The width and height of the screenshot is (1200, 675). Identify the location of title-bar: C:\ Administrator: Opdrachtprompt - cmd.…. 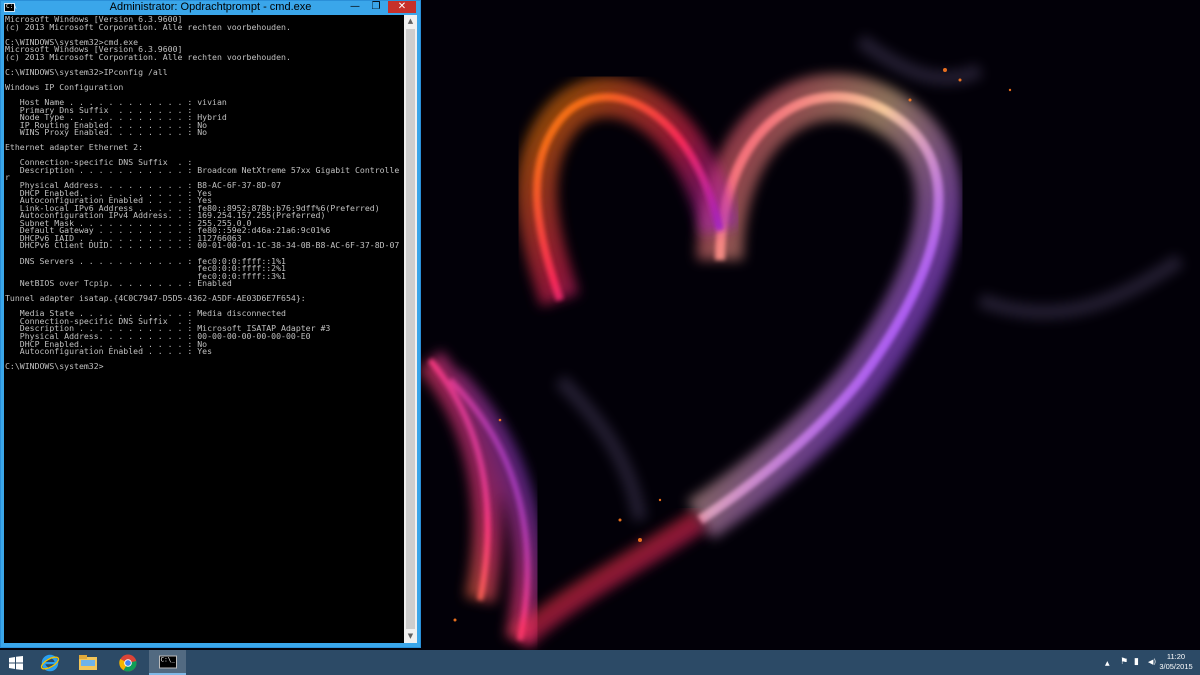
(210, 8).